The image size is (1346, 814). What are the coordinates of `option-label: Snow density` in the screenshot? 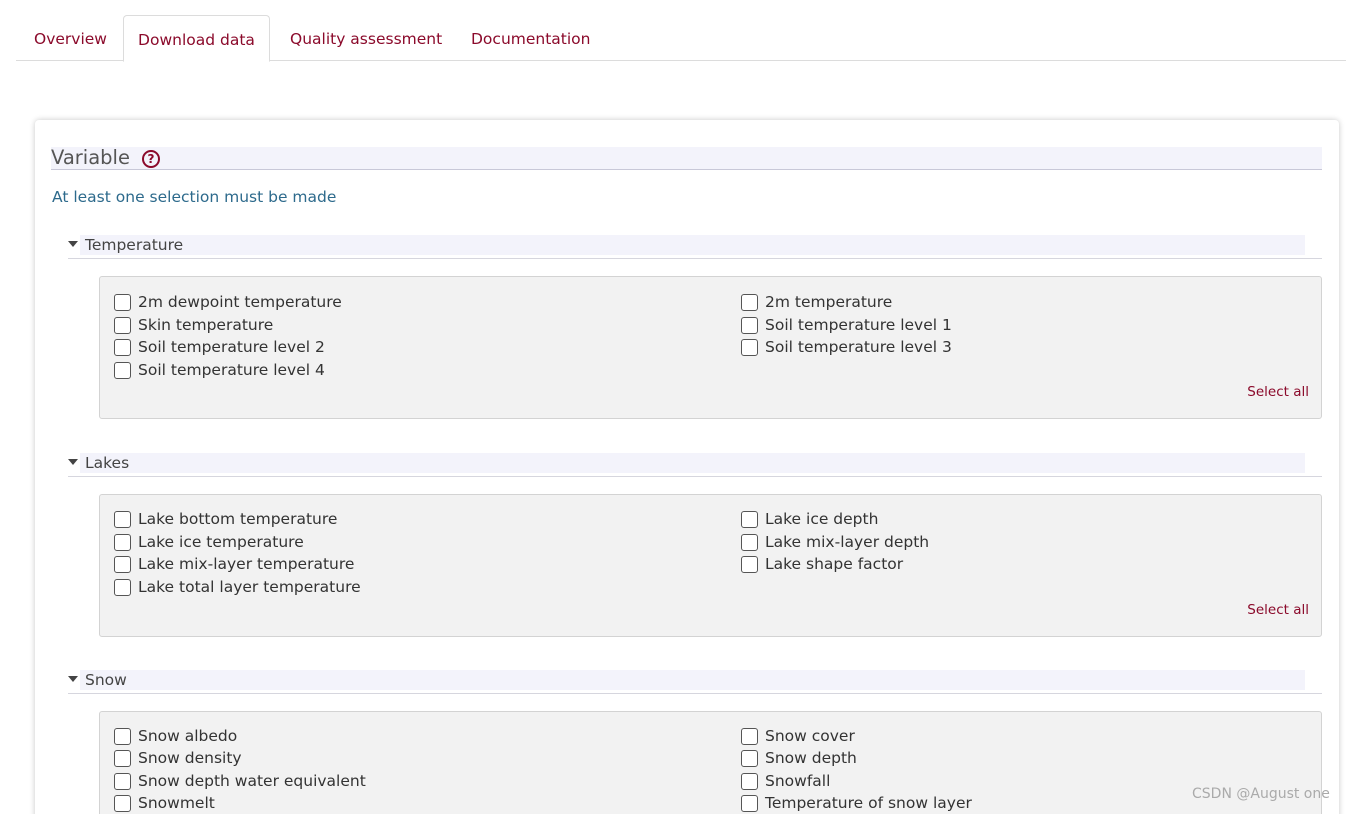 It's located at (190, 758).